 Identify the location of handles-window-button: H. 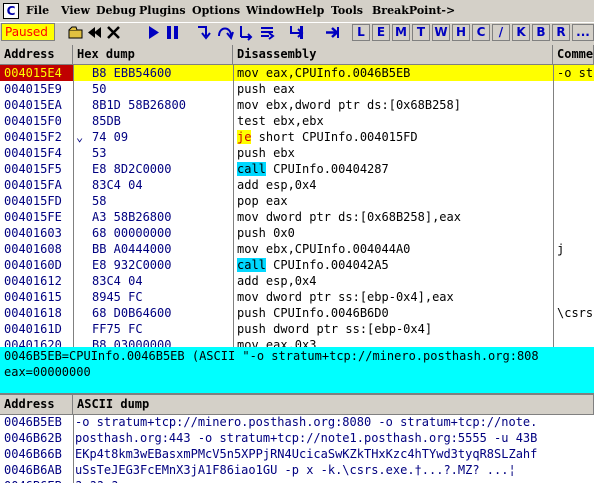
(461, 32).